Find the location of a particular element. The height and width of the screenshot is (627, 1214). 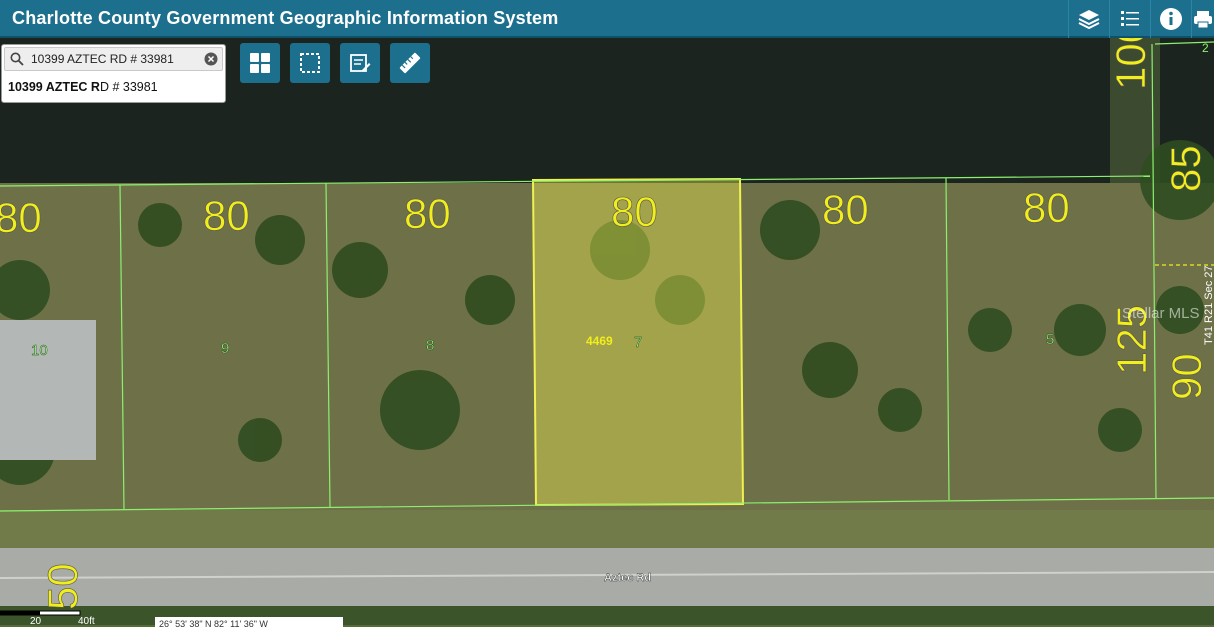

parcel-id-label: 4469 is located at coordinates (599, 341).